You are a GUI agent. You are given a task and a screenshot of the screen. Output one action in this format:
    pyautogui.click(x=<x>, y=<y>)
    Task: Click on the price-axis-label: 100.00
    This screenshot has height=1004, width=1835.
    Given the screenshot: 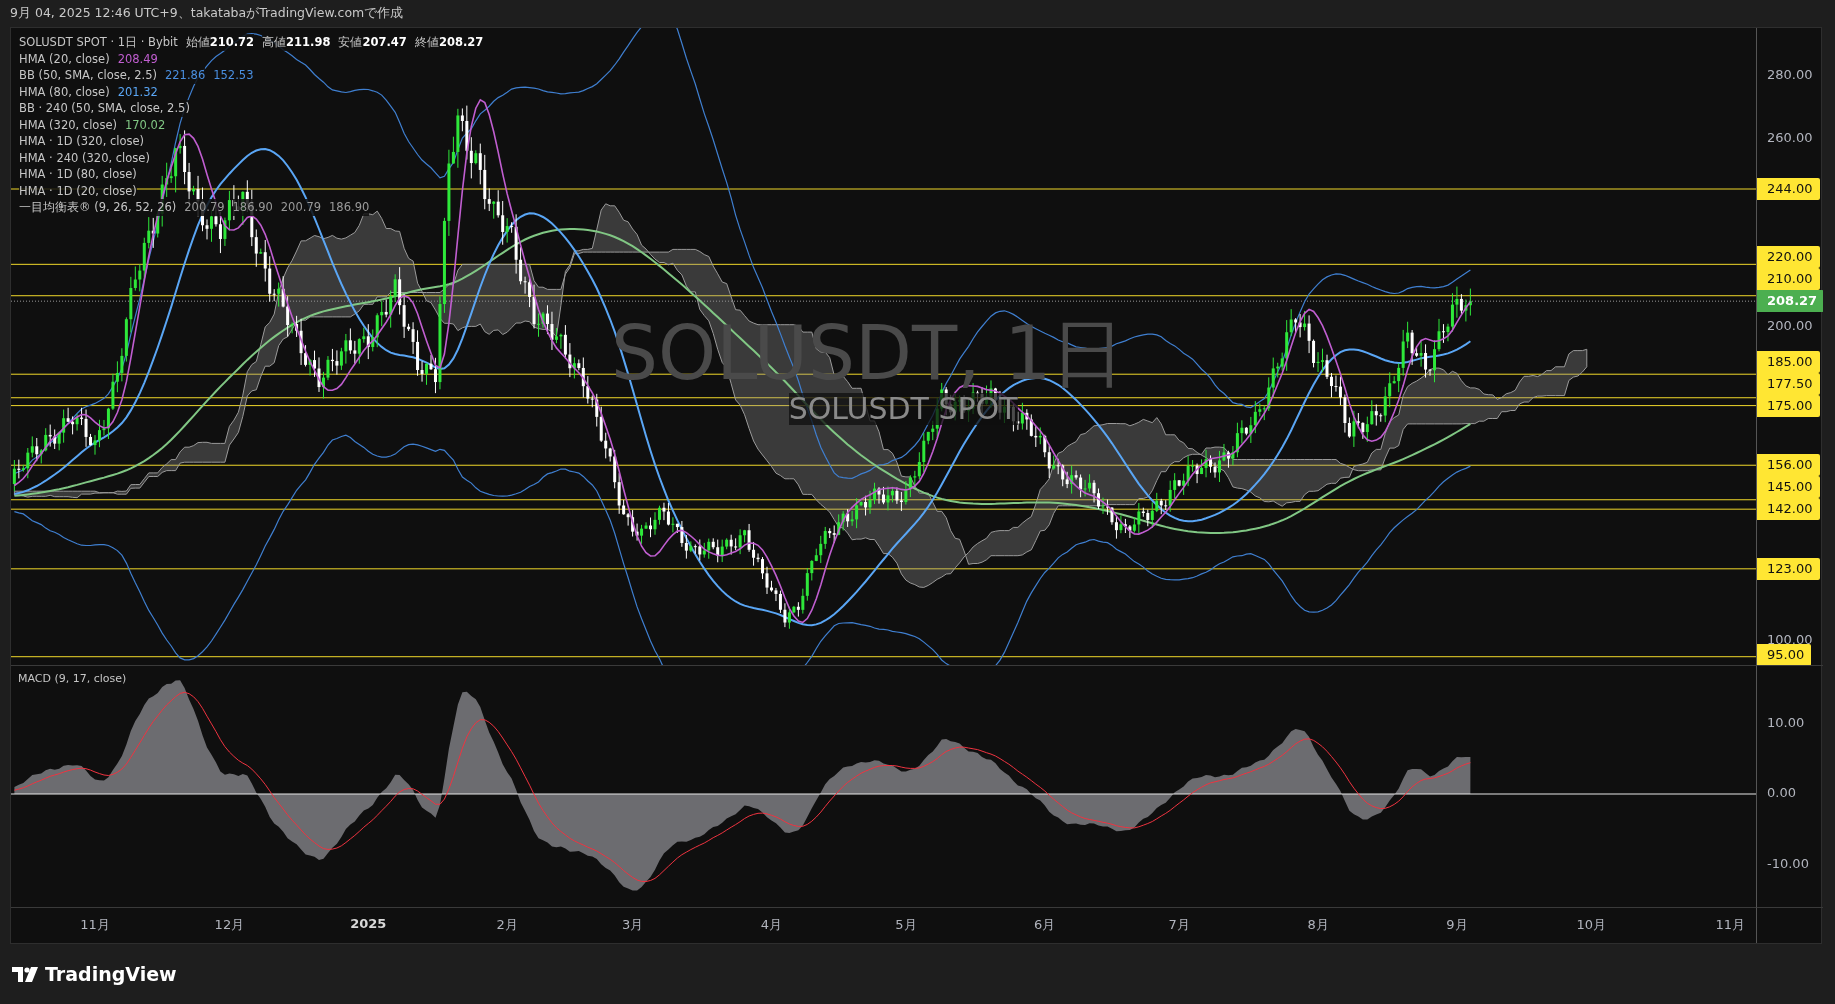 What is the action you would take?
    pyautogui.click(x=1790, y=639)
    